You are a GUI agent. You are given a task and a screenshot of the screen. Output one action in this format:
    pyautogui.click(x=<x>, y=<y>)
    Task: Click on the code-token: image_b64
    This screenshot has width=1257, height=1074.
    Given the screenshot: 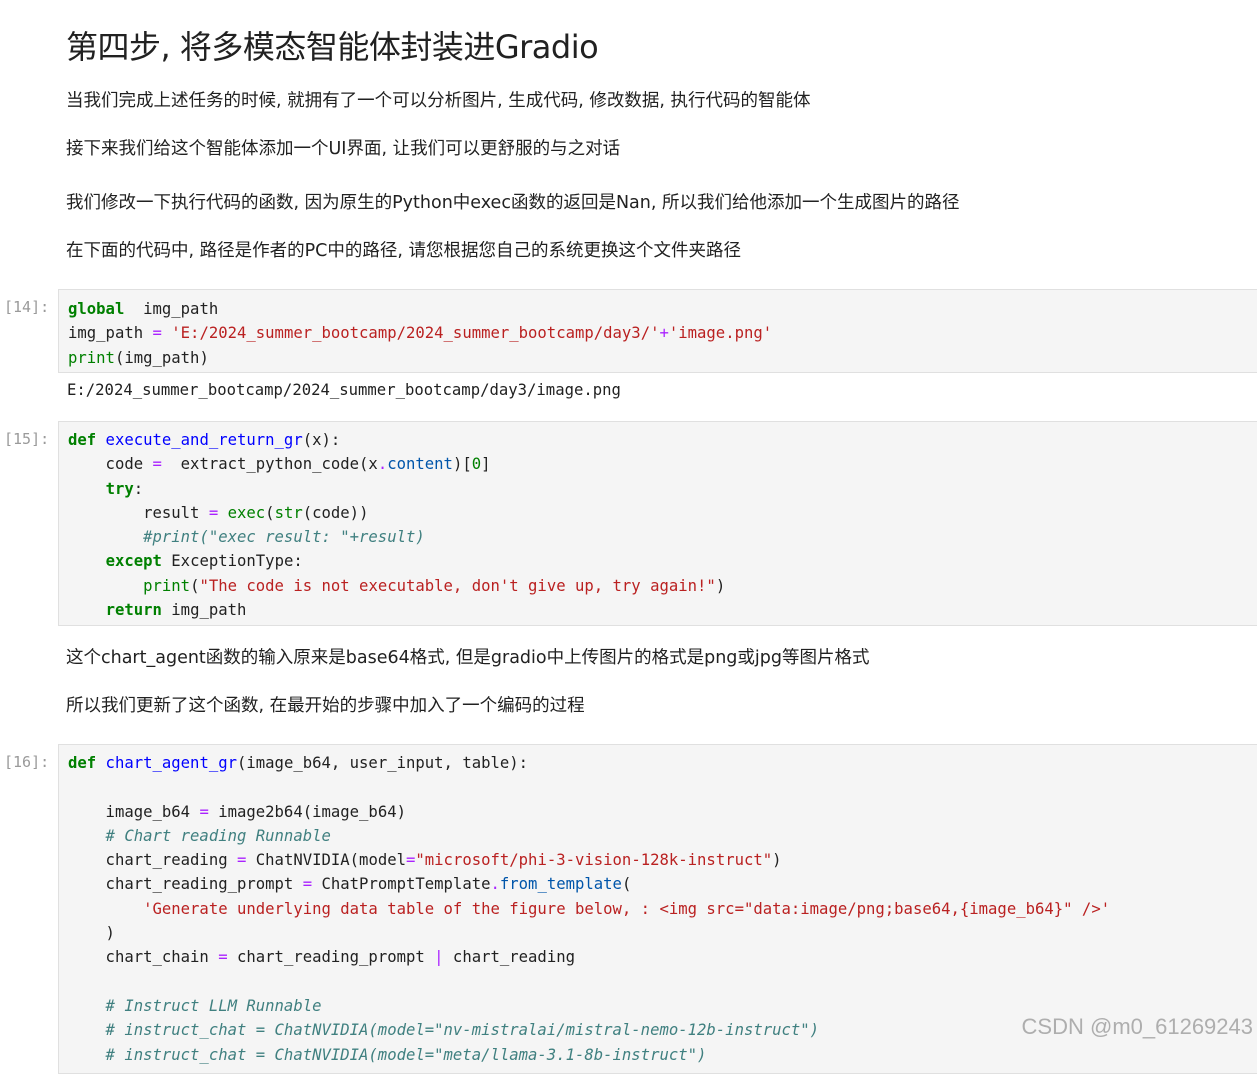 What is the action you would take?
    pyautogui.click(x=134, y=811)
    